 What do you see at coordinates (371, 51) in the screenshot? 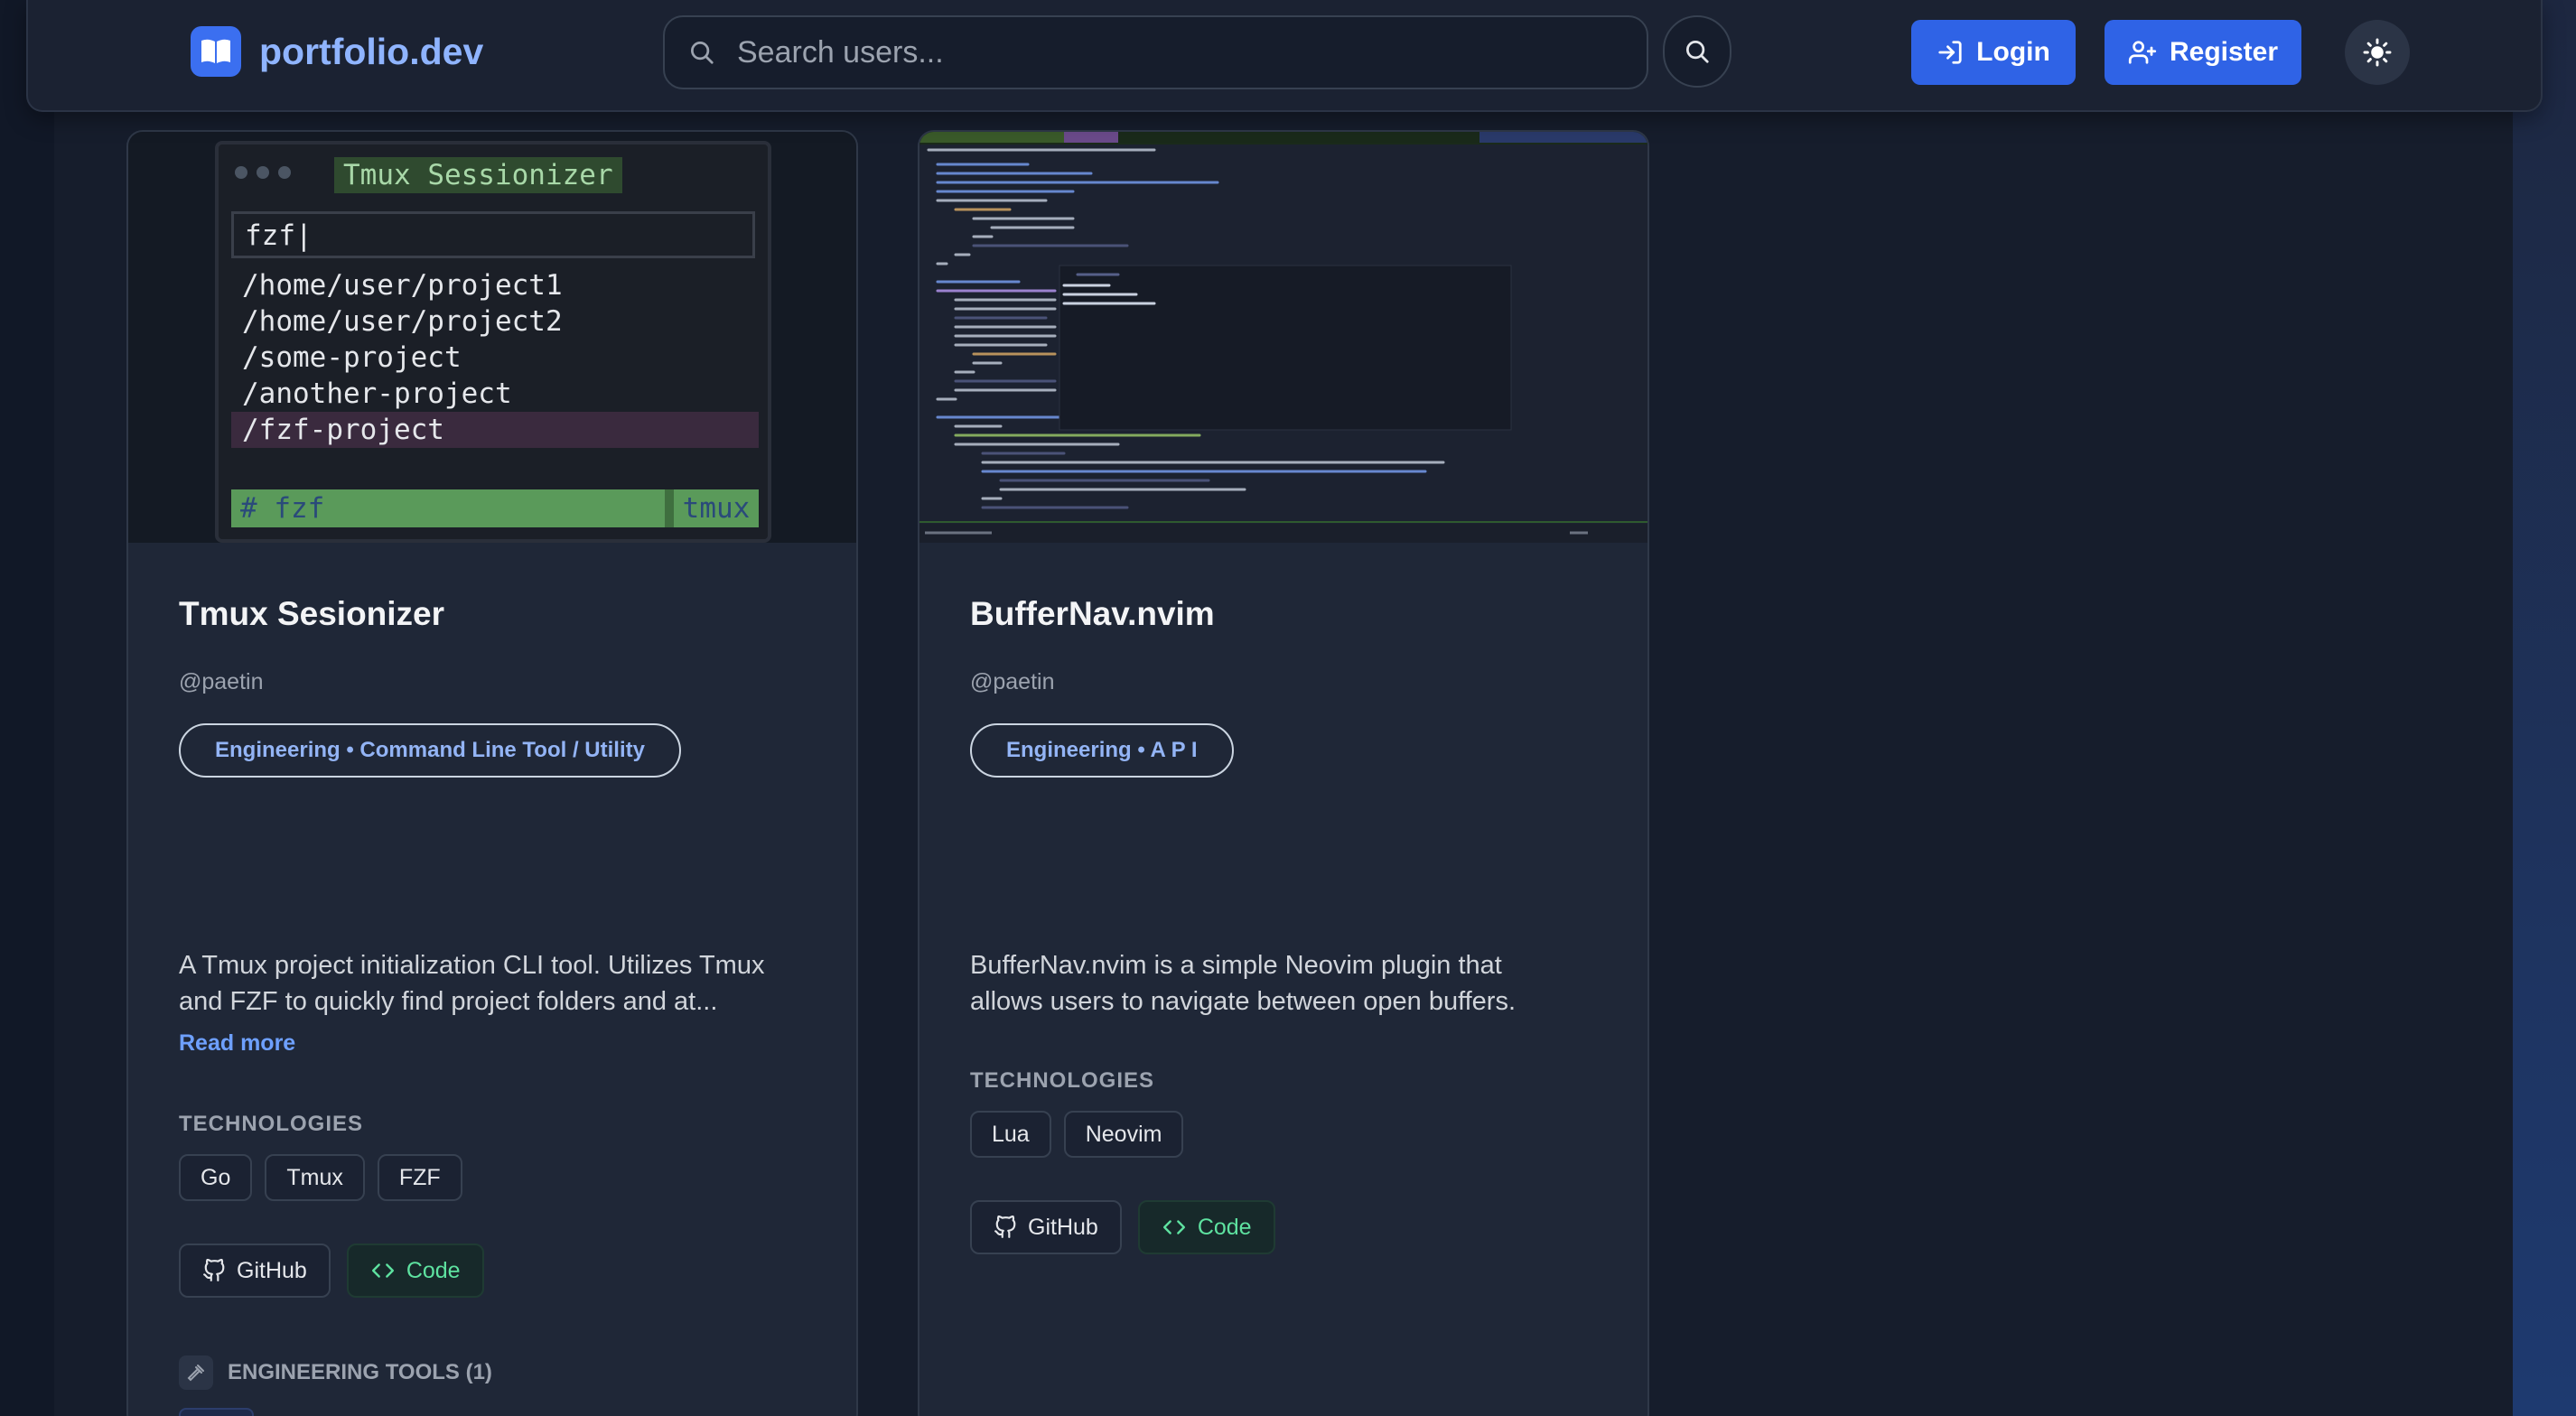
I see `logo-text: portfolio.dev` at bounding box center [371, 51].